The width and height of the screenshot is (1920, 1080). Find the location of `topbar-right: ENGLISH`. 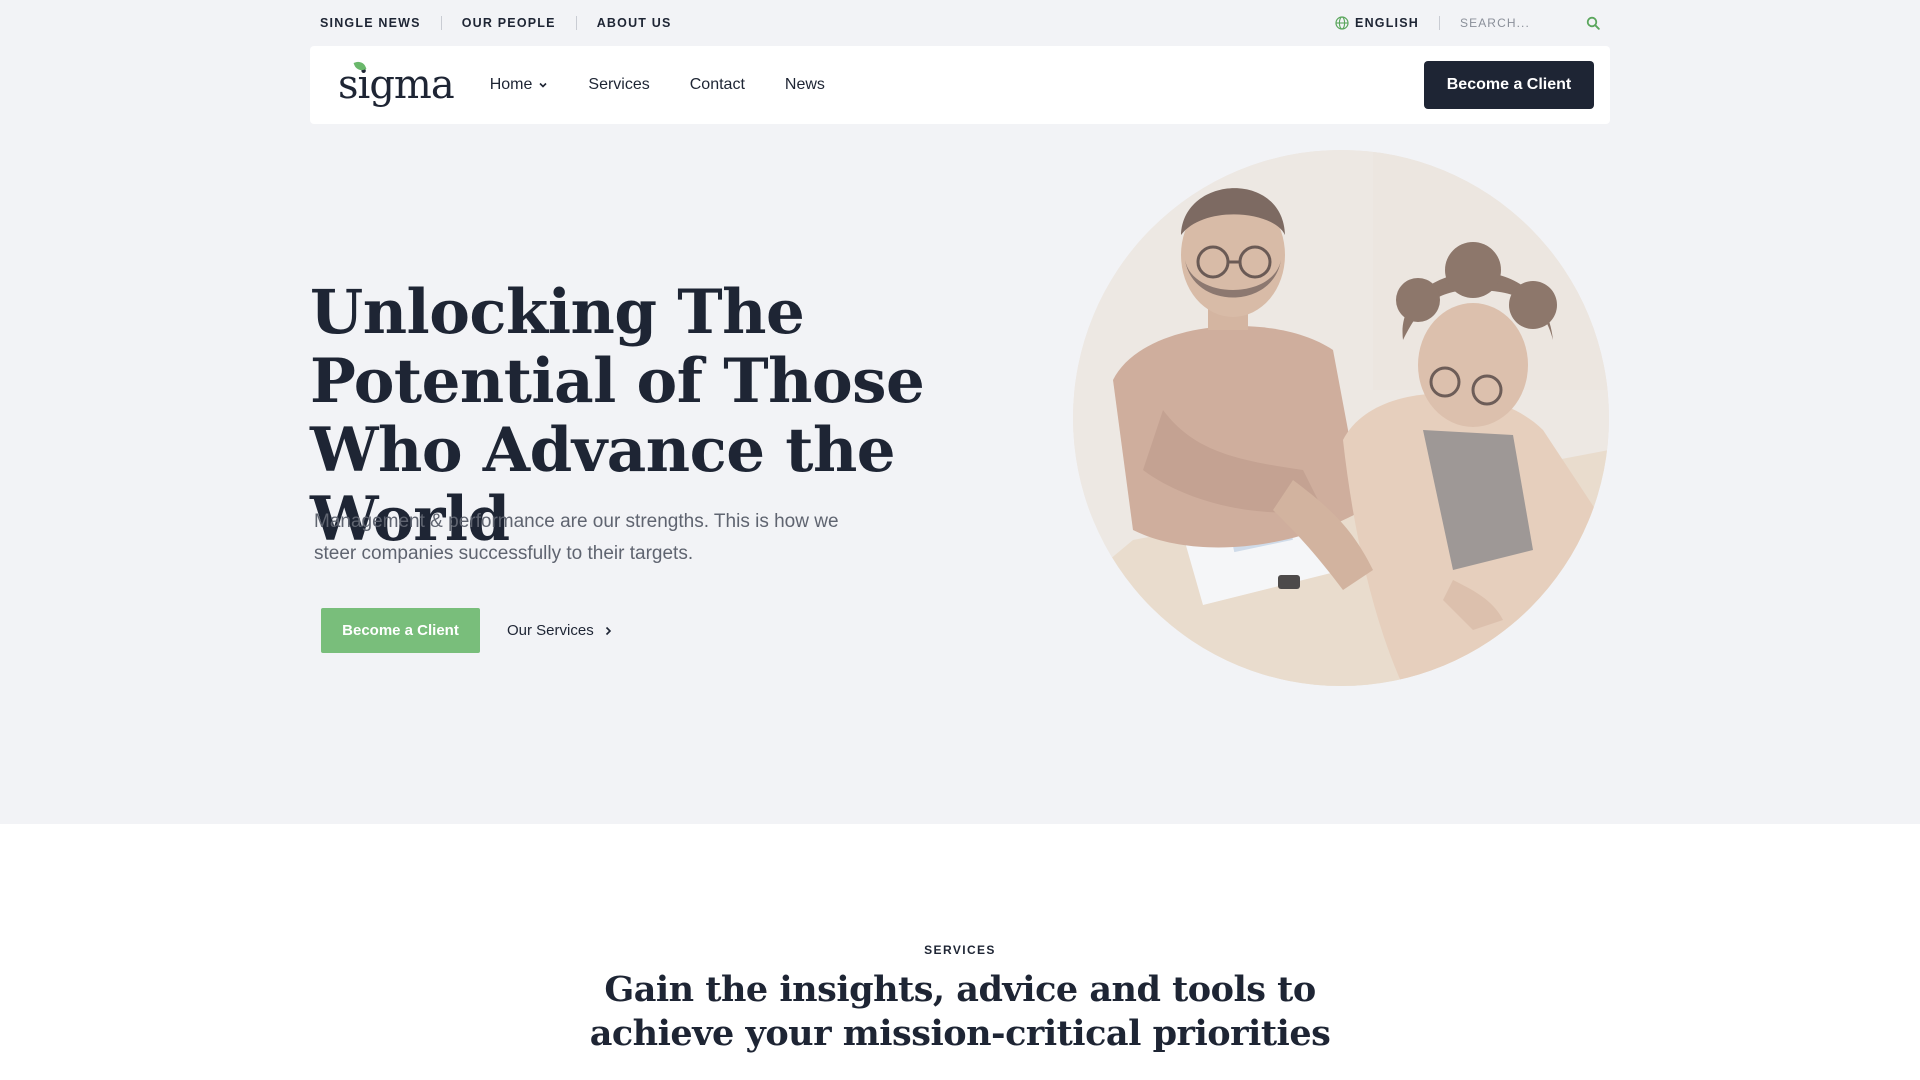

topbar-right: ENGLISH is located at coordinates (1467, 23).